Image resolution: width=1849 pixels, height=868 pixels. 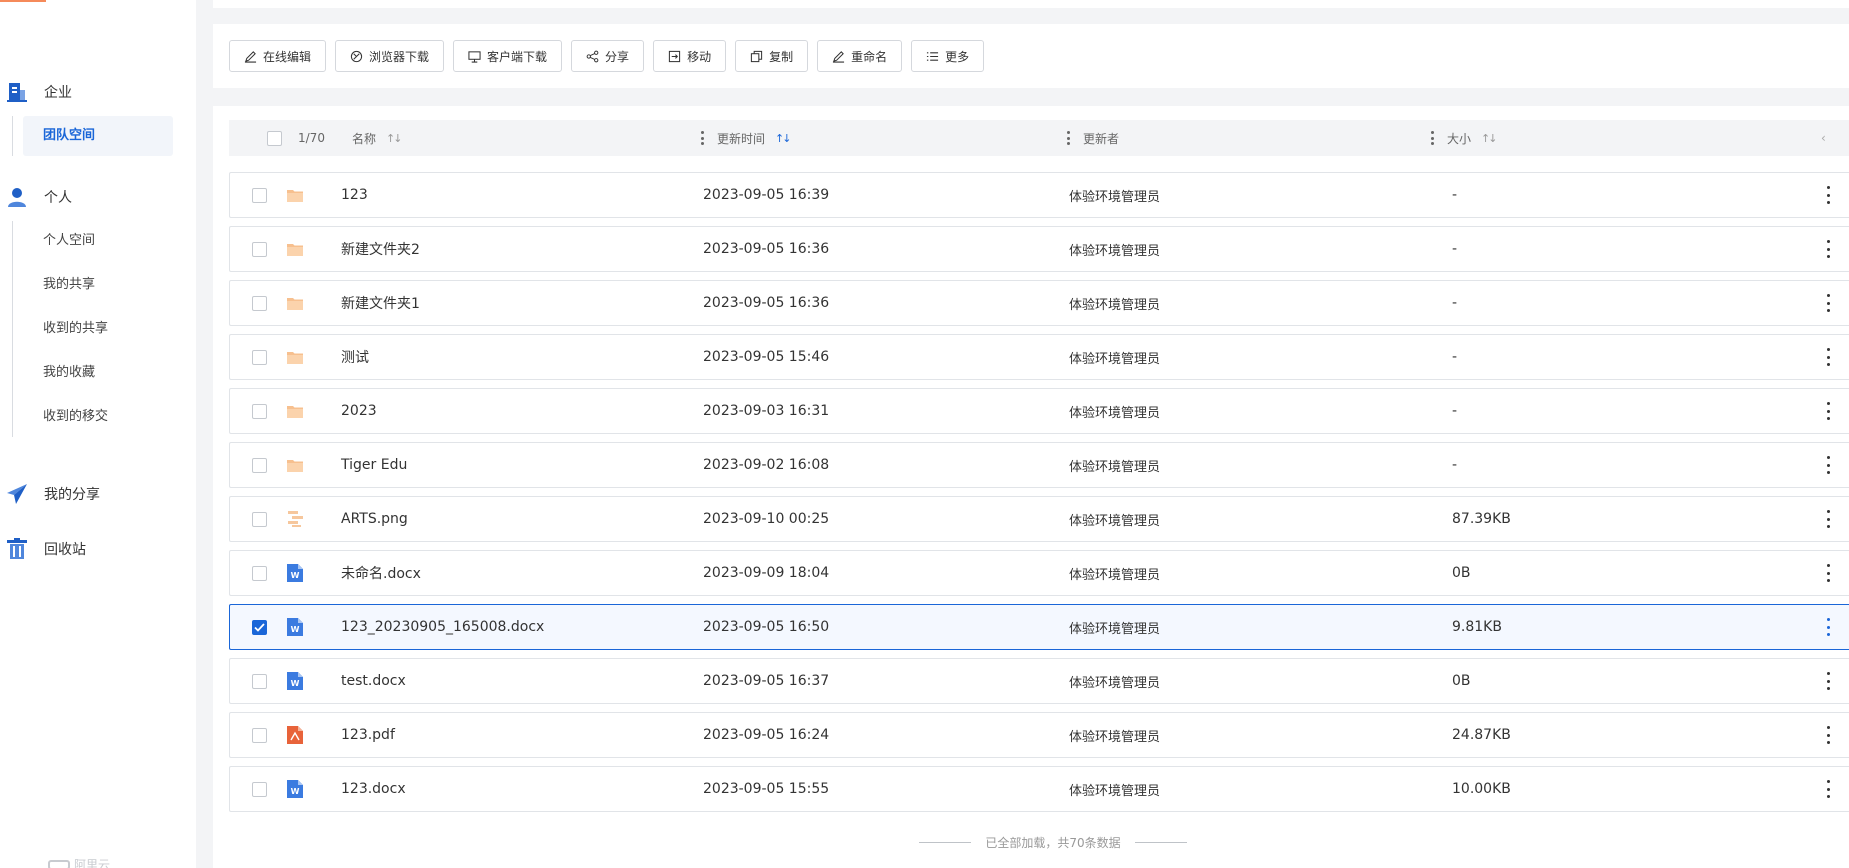 I want to click on sidebar-item-favorites: 我的收藏, so click(x=98, y=373).